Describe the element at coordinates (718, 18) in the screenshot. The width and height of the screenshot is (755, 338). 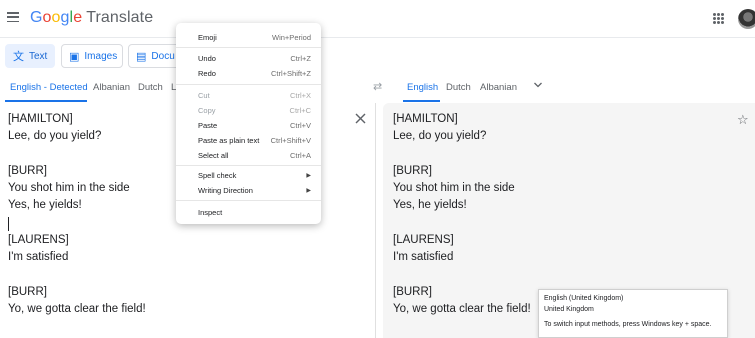
I see `apps-grid-icon` at that location.